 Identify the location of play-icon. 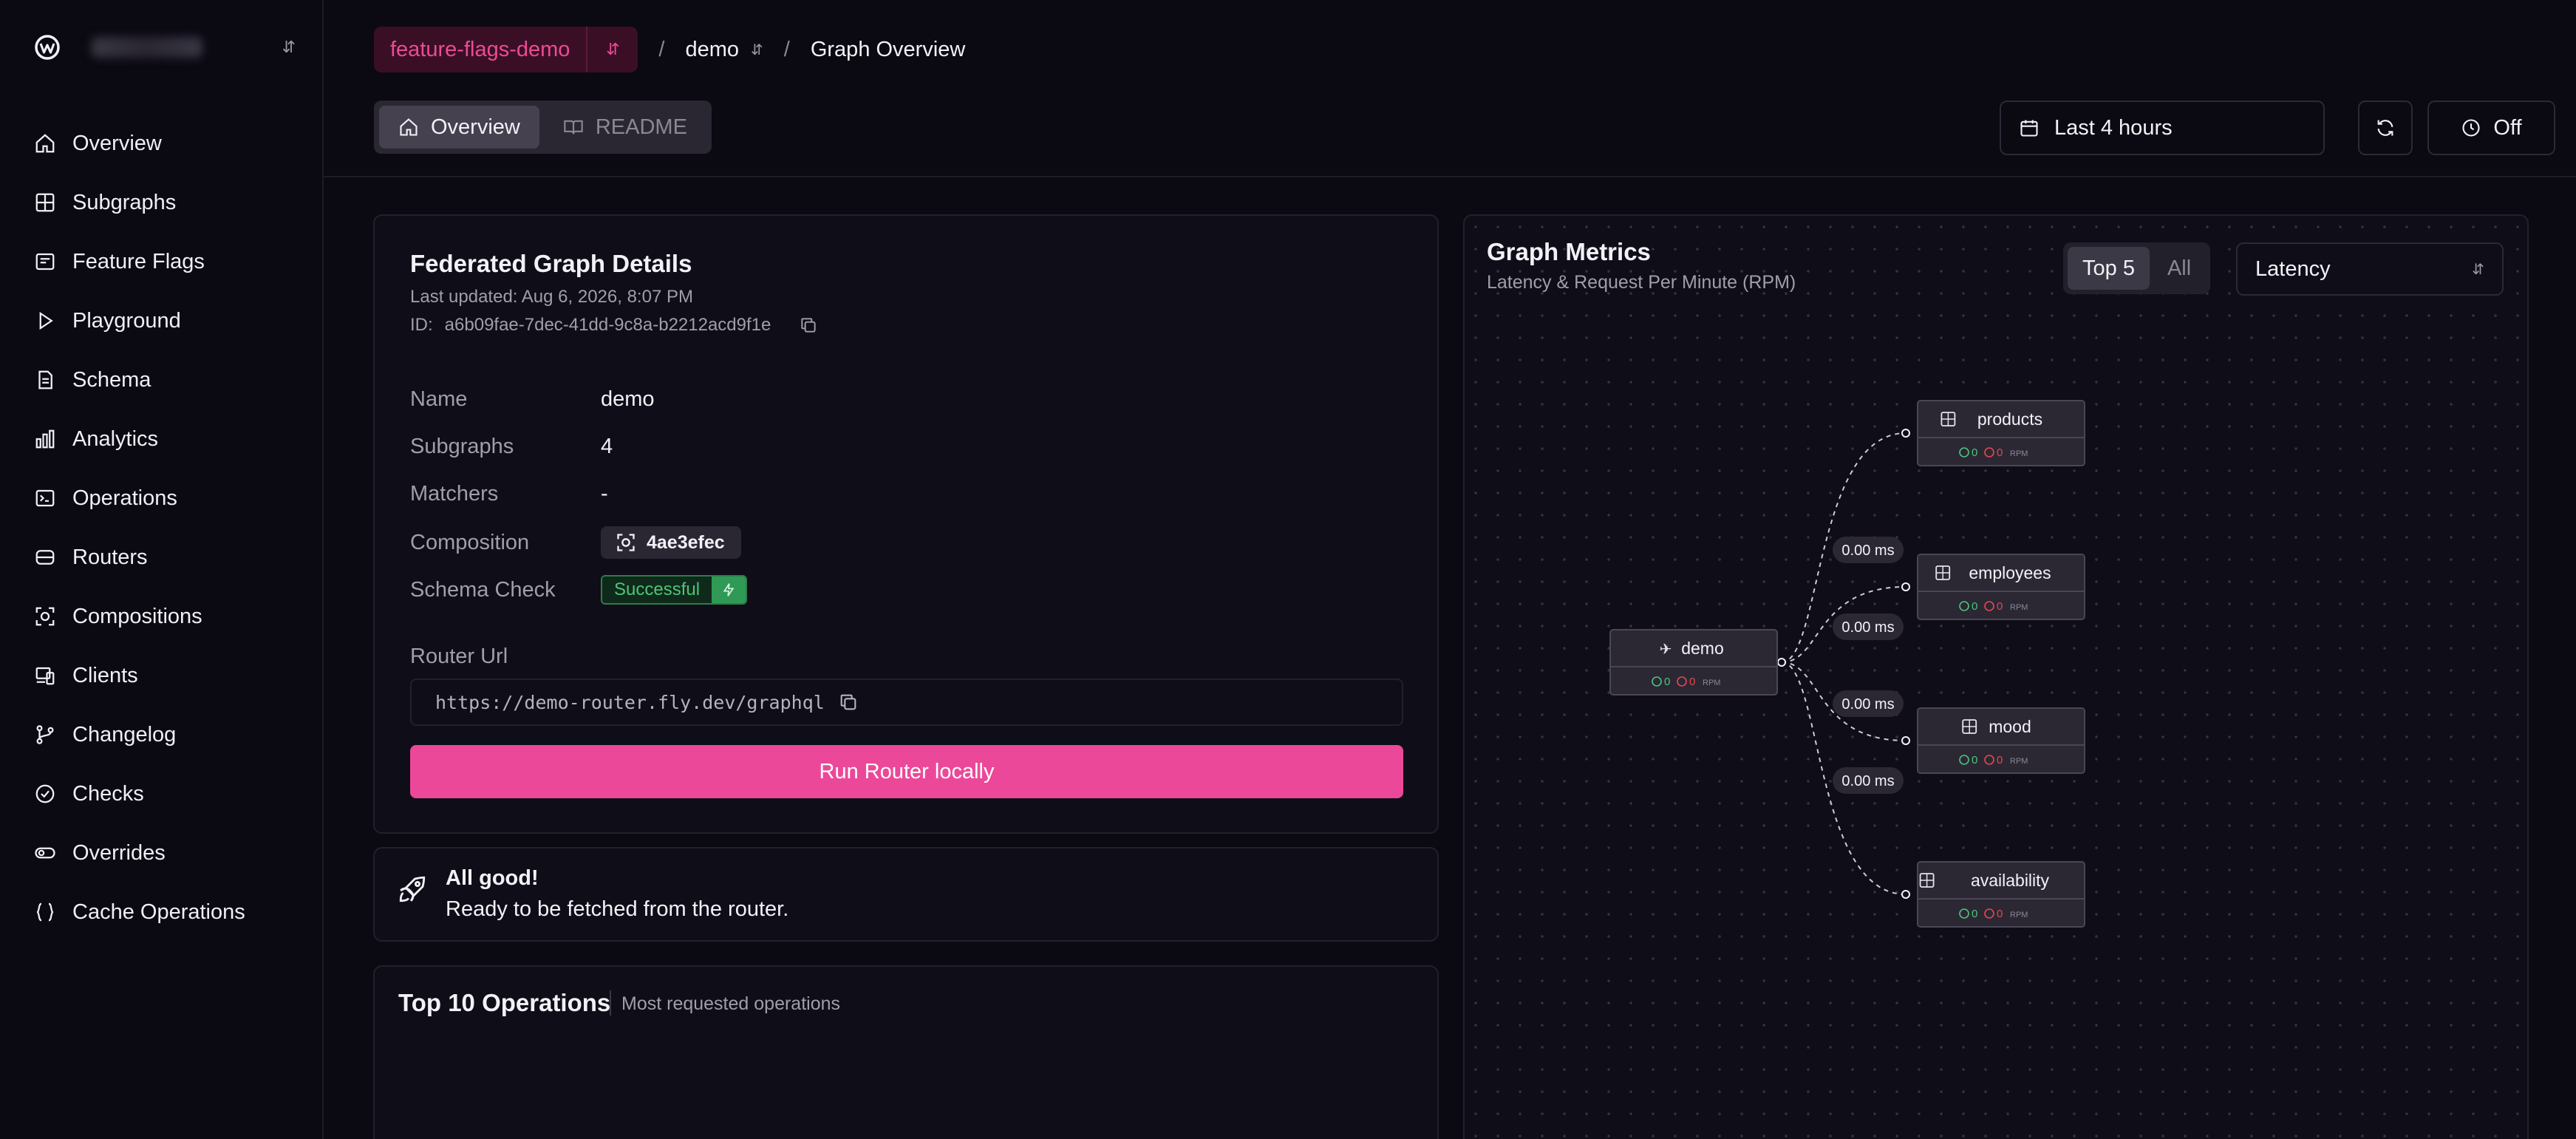
(46, 320).